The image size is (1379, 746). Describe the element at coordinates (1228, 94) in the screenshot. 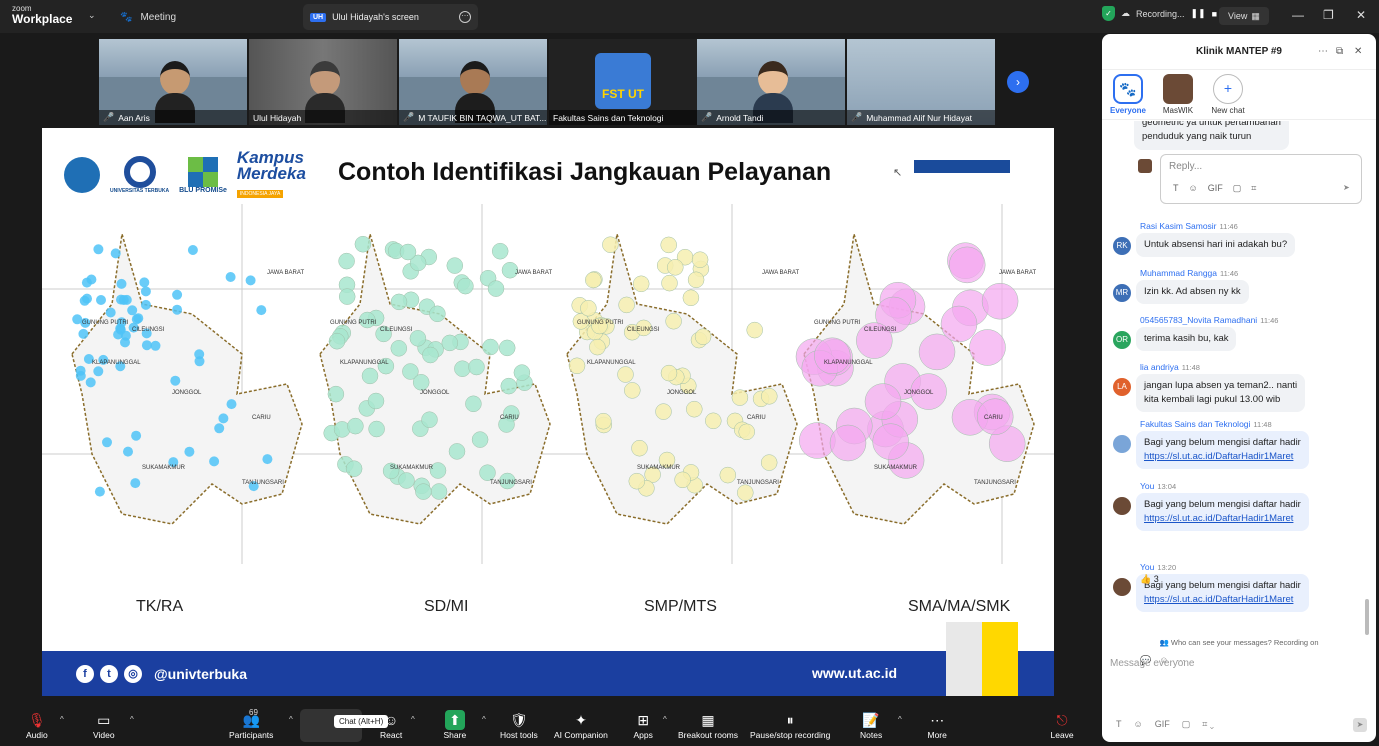

I see `tab-new-chat: + New chat` at that location.